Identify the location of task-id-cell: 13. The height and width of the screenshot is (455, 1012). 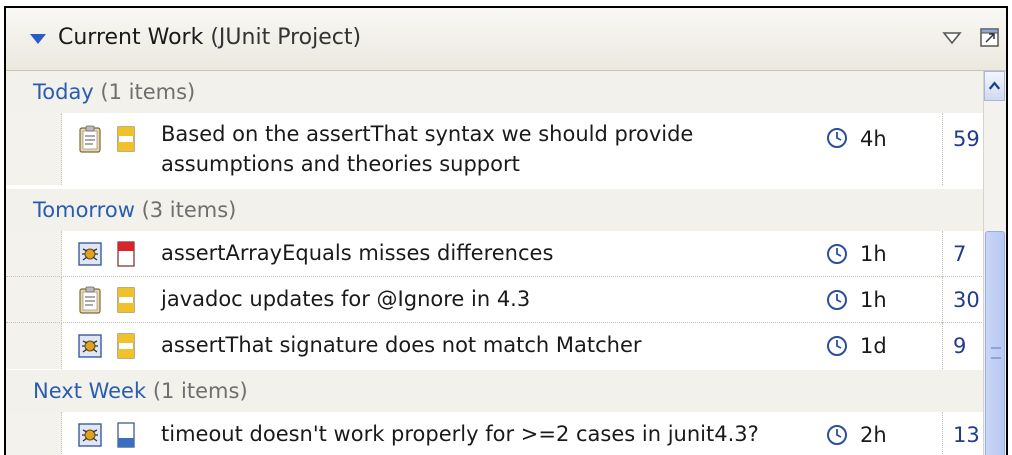
(964, 433).